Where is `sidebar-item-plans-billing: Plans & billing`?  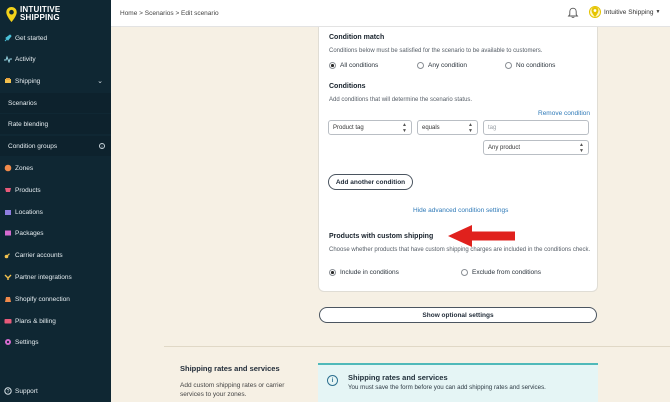
sidebar-item-plans-billing: Plans & billing is located at coordinates (55, 321).